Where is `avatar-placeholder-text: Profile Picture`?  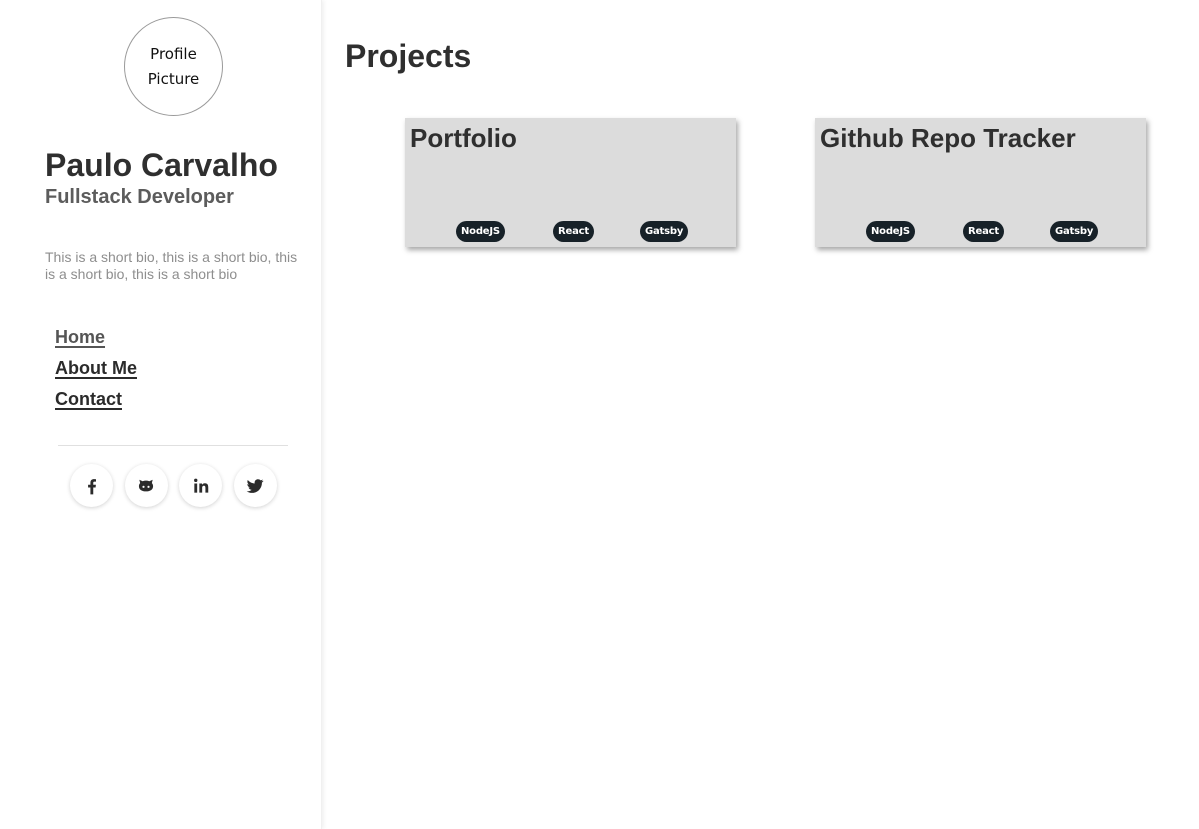
avatar-placeholder-text: Profile Picture is located at coordinates (173, 66).